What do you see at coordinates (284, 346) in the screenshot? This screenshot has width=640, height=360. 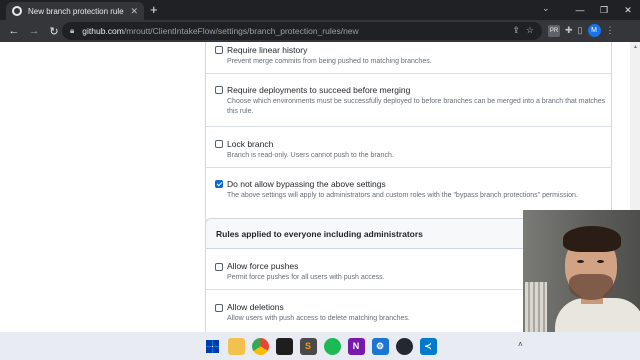 I see `terminal-icon` at bounding box center [284, 346].